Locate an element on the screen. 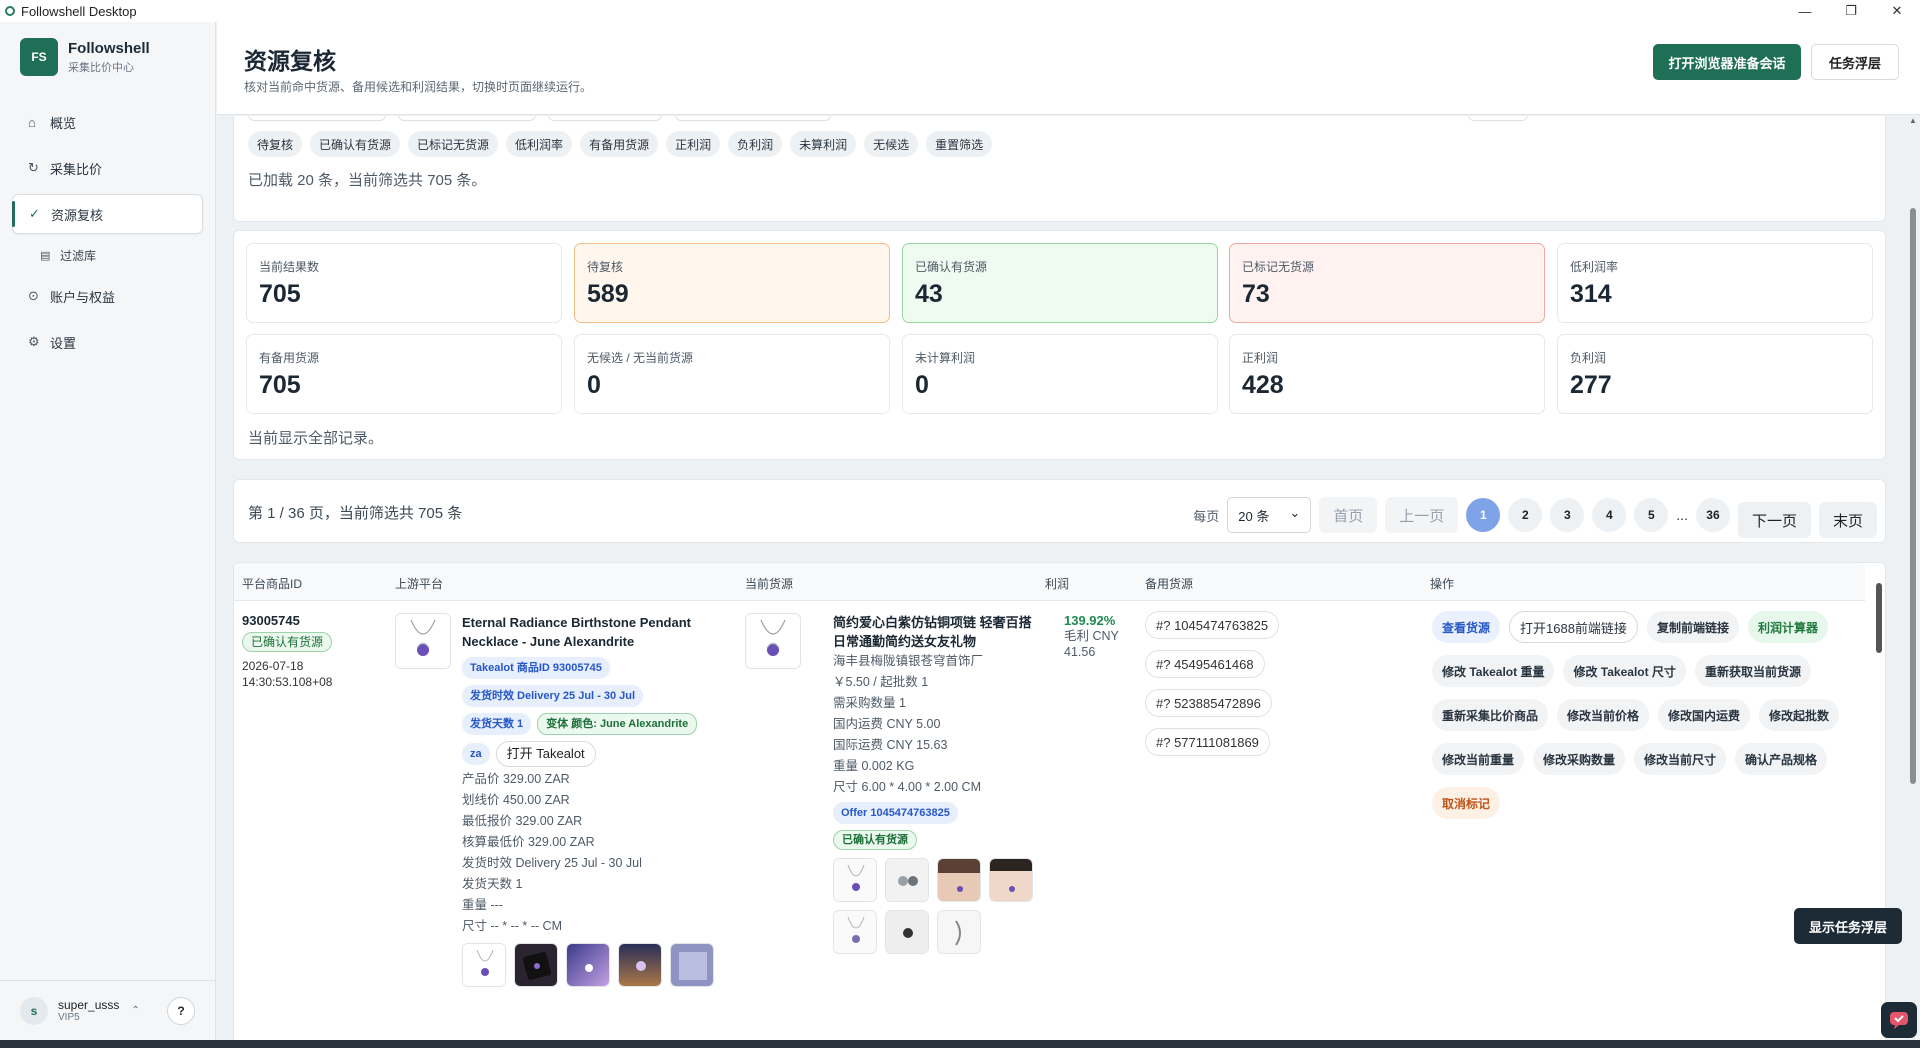 The width and height of the screenshot is (1920, 1048). stat-has-backup: 有备用货源 705 is located at coordinates (404, 374).